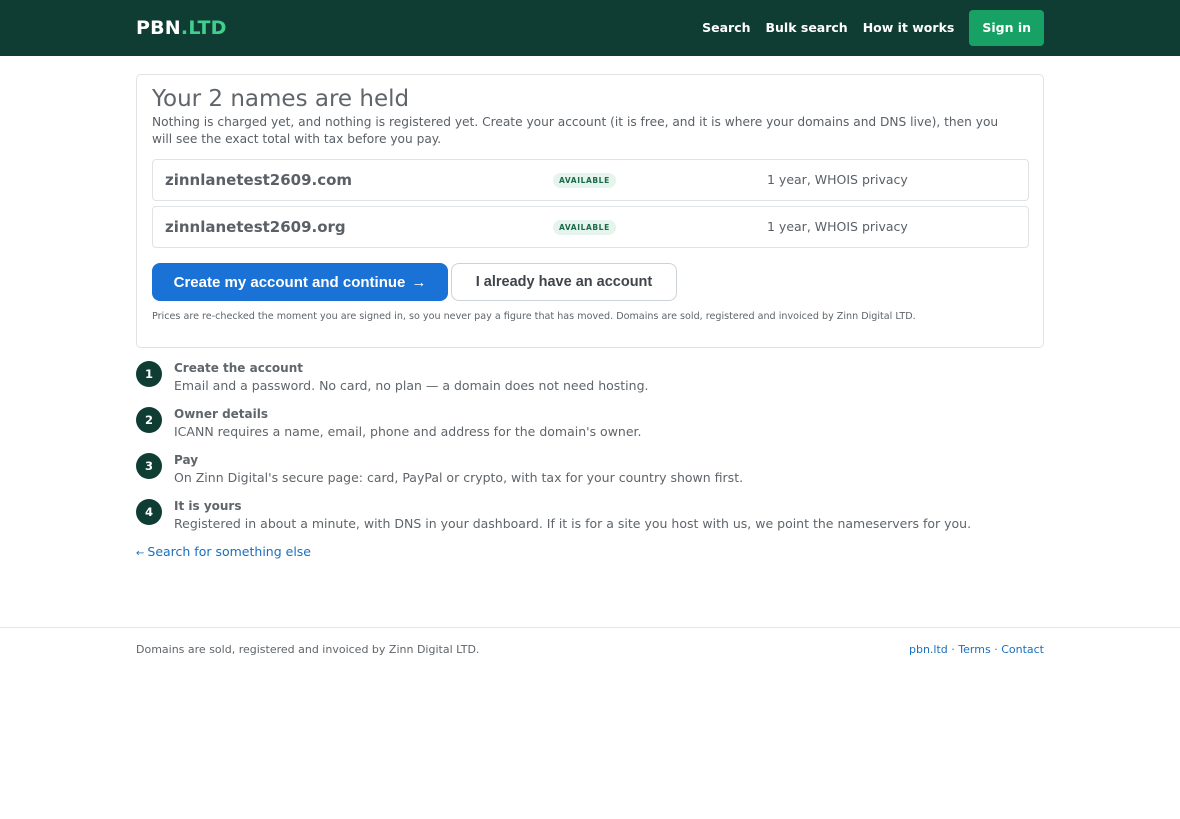 This screenshot has height=819, width=1180. I want to click on main-nav: Search Bulk search How it works Sign in, so click(865, 28).